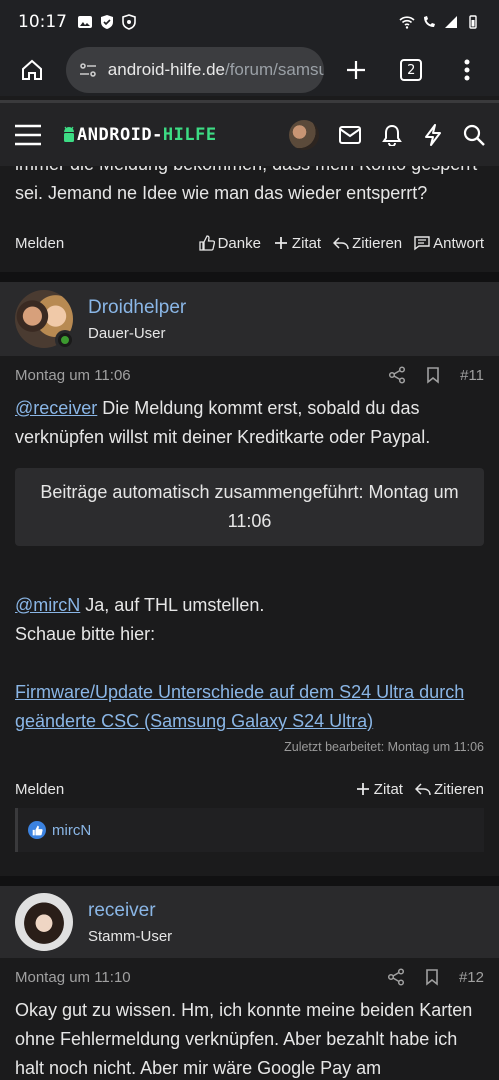  Describe the element at coordinates (249, 830) in the screenshot. I see `reactions-bar: mircN` at that location.